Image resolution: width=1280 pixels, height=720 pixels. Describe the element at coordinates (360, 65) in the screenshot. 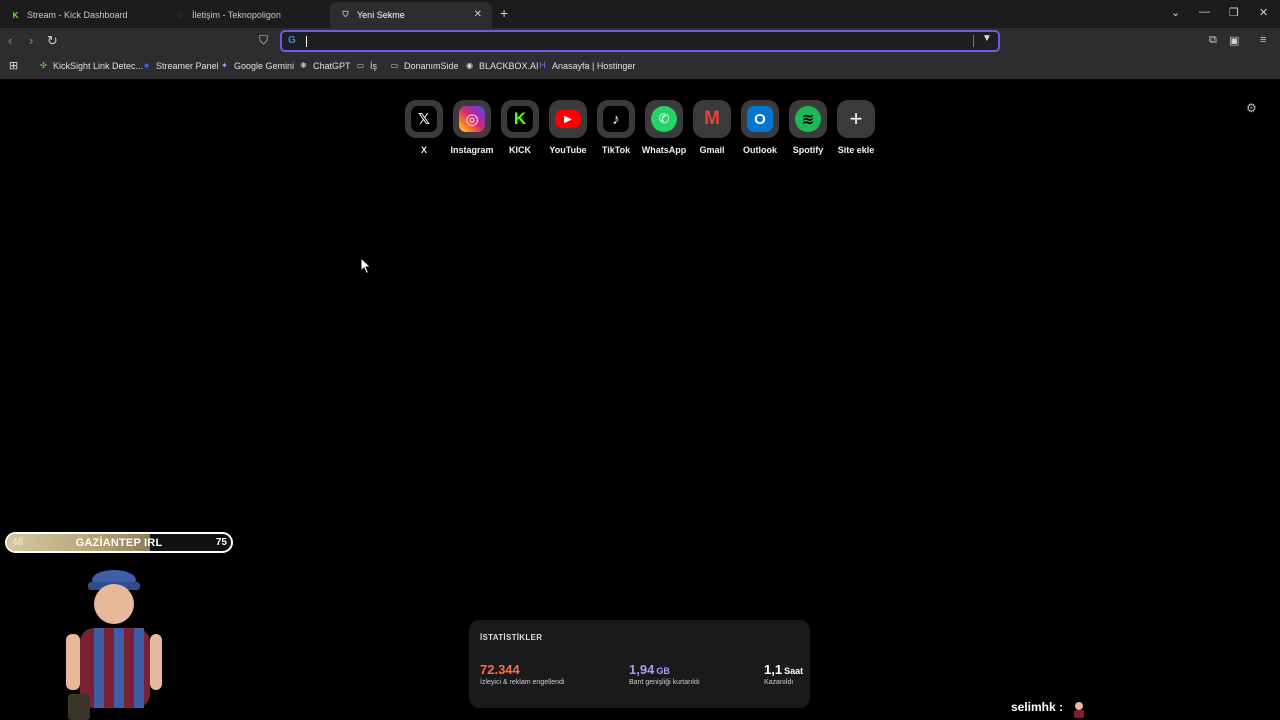

I see `folder-icon: ▭` at that location.